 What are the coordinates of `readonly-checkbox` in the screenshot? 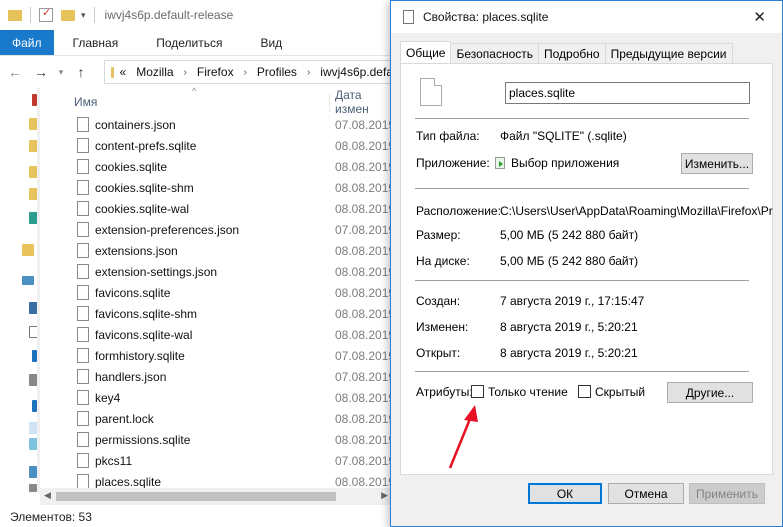 It's located at (477, 391).